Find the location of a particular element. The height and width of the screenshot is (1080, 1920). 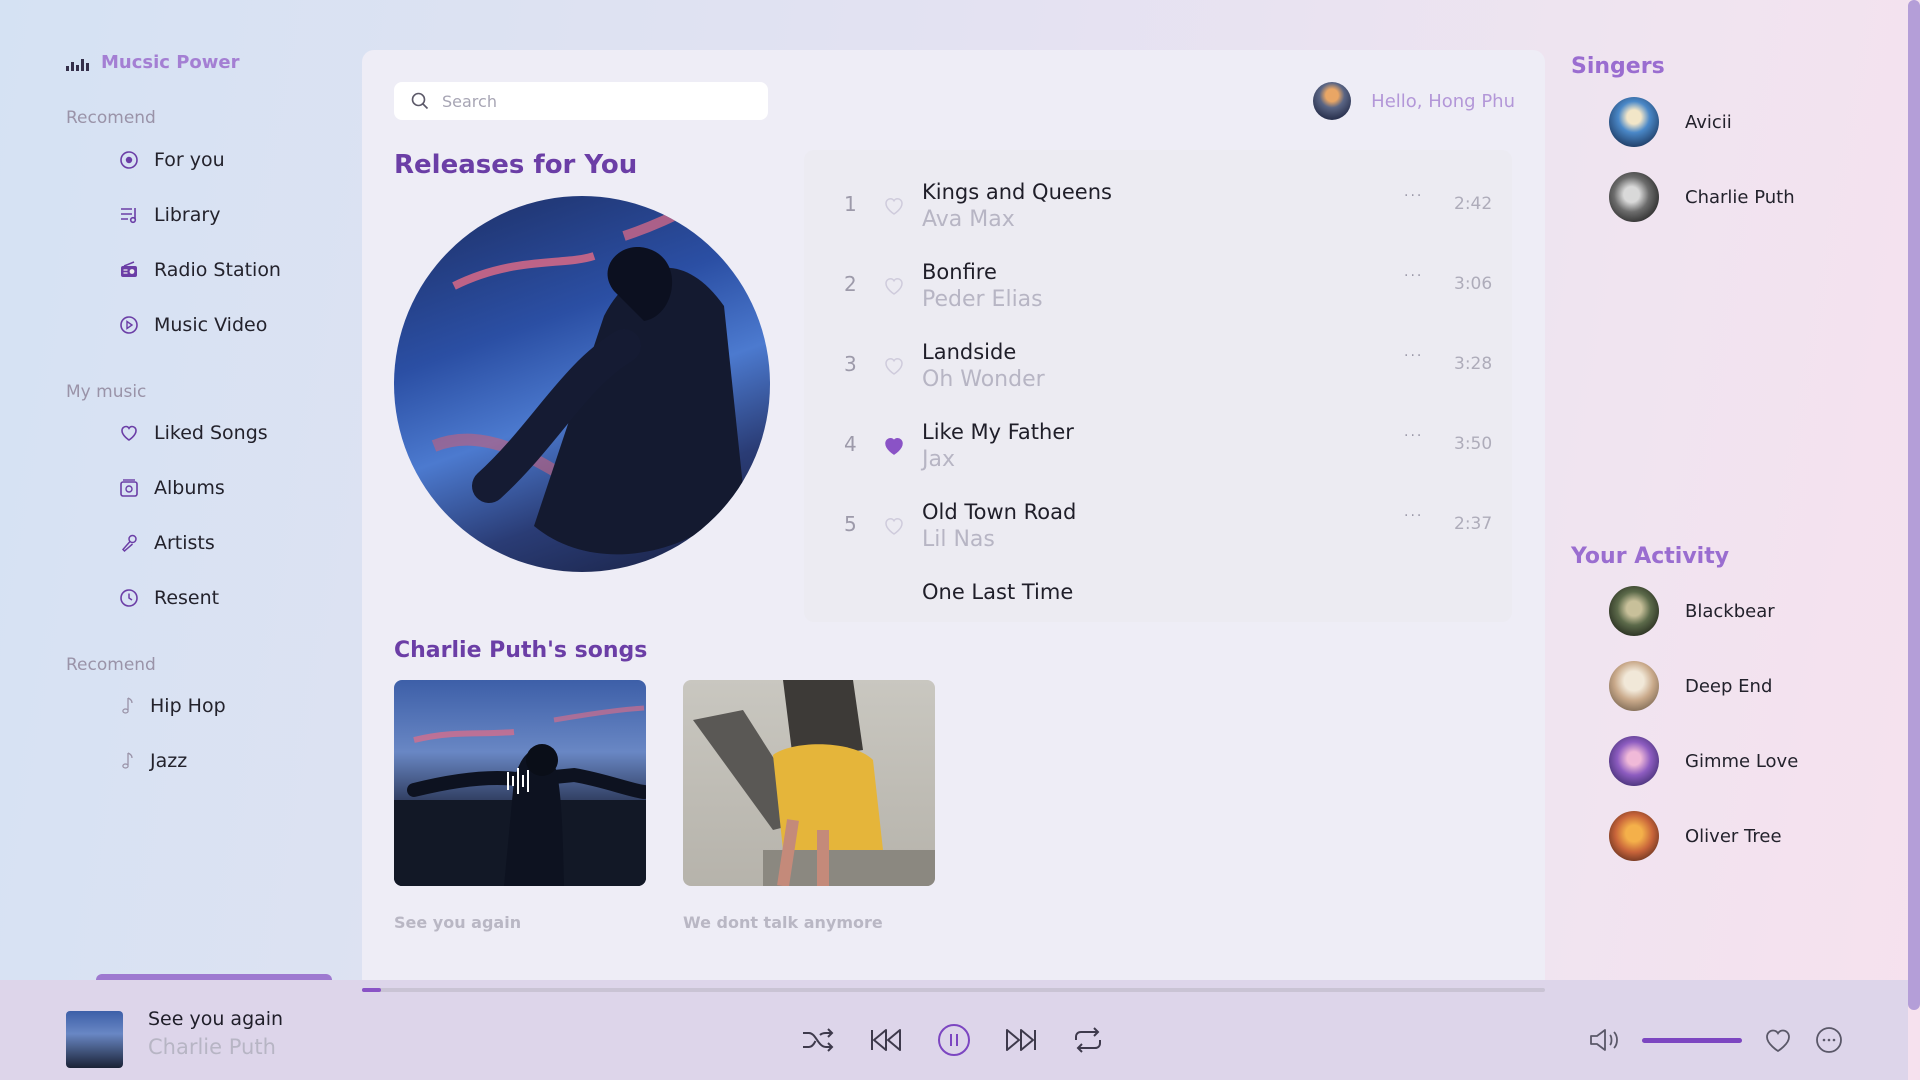

activity-name: Deep End is located at coordinates (1729, 686).